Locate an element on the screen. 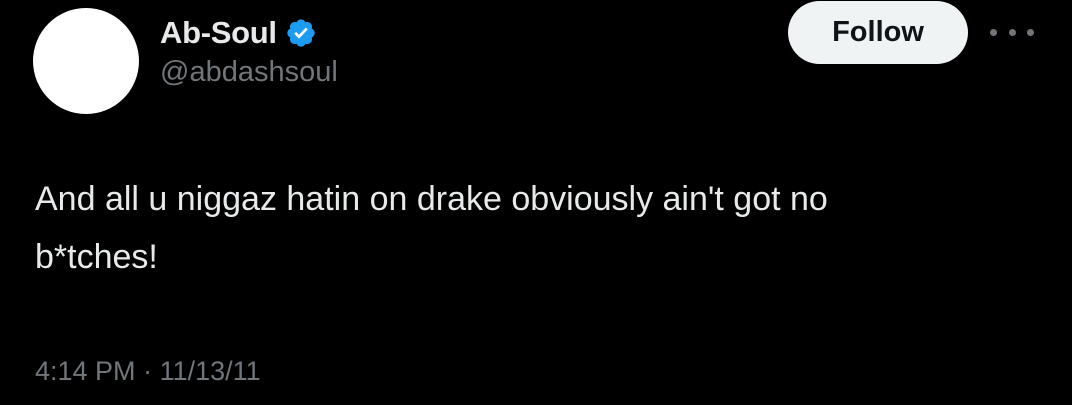  tweet-time: 4:14 PM is located at coordinates (85, 371).